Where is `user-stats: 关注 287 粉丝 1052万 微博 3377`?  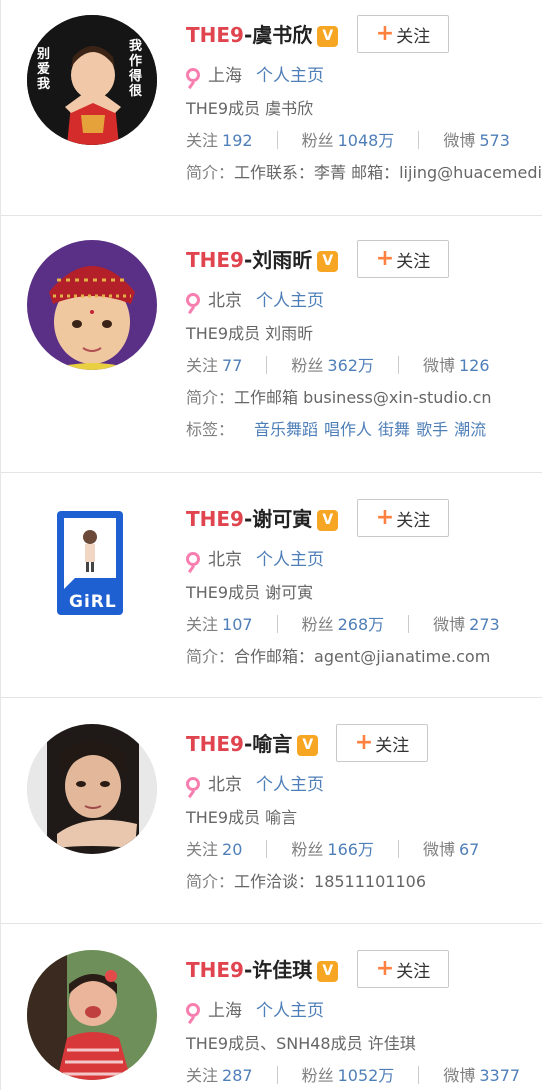 user-stats: 关注 287 粉丝 1052万 微博 3377 is located at coordinates (353, 1075).